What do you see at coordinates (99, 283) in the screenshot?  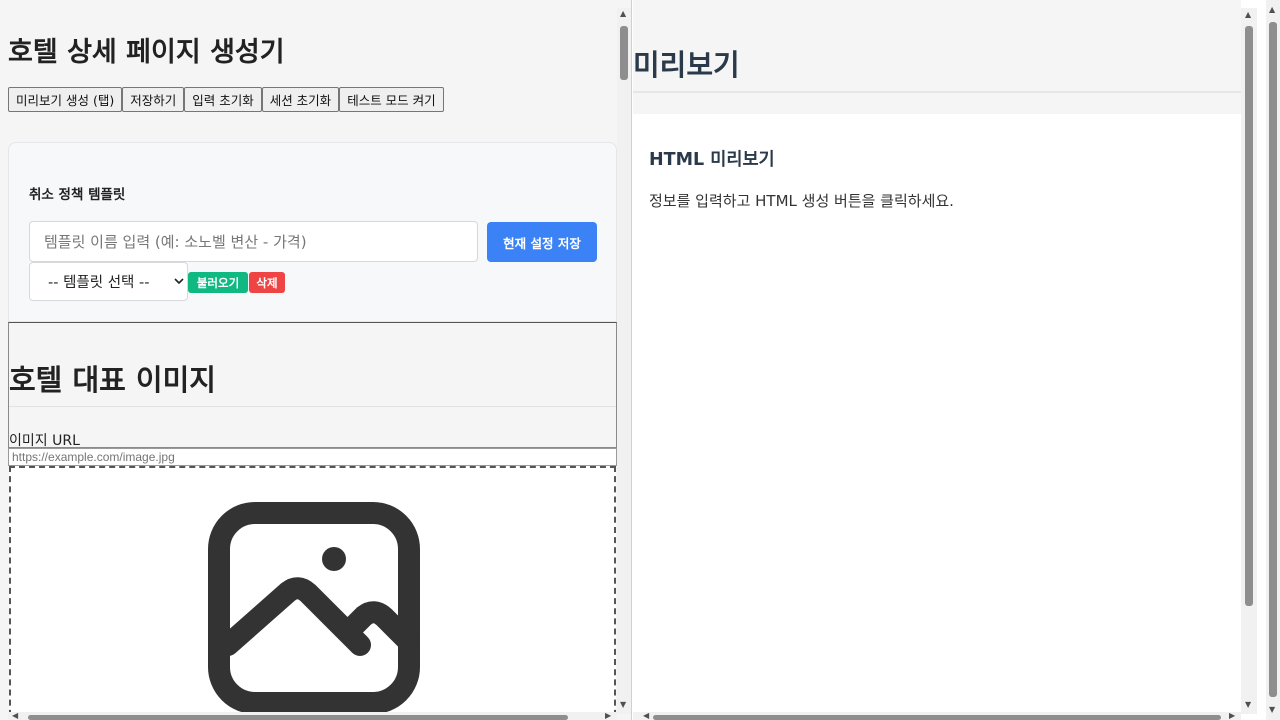 I see `template-select-value: -- 템플릿 선택 --` at bounding box center [99, 283].